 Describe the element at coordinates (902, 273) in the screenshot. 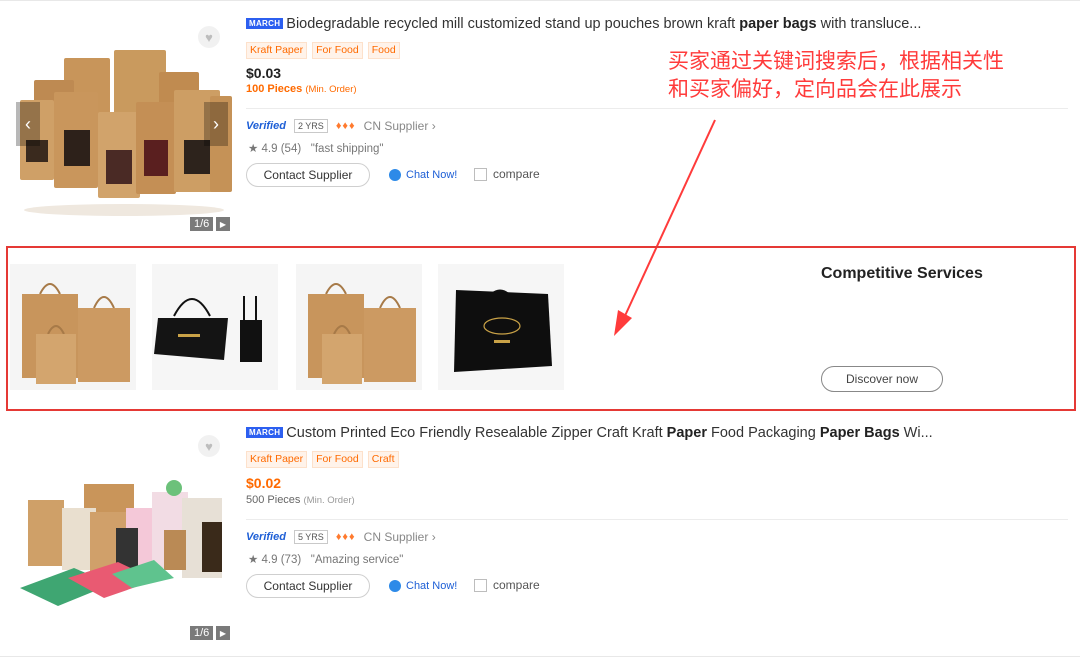

I see `promo-title: Competitive Services` at that location.